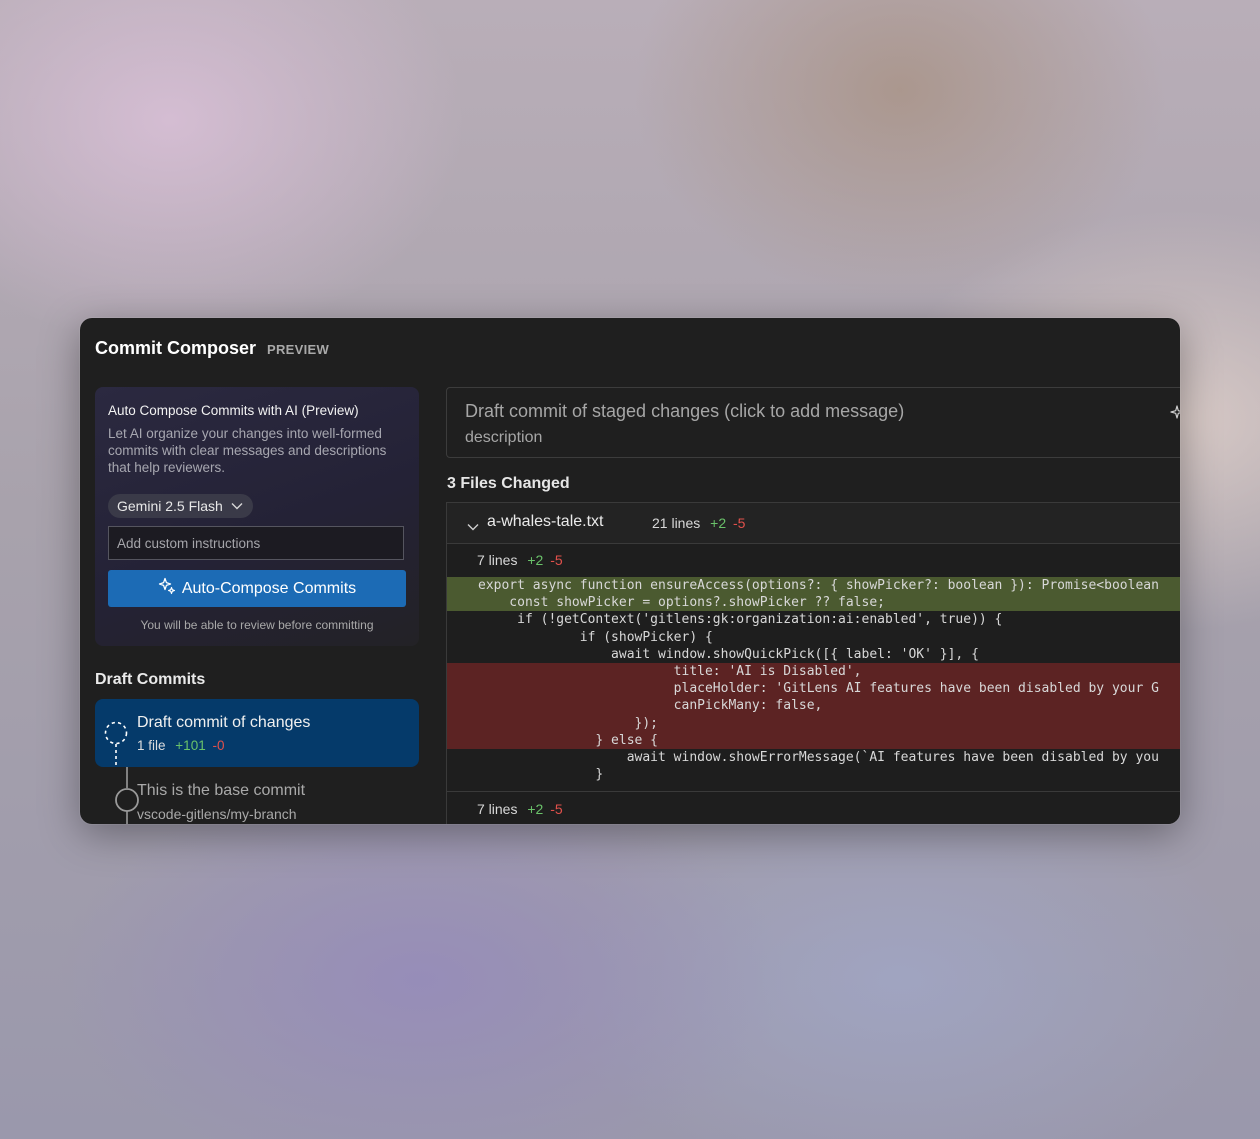 This screenshot has height=1139, width=1260. What do you see at coordinates (1175, 414) in the screenshot?
I see `generate-message-sparkle-icon` at bounding box center [1175, 414].